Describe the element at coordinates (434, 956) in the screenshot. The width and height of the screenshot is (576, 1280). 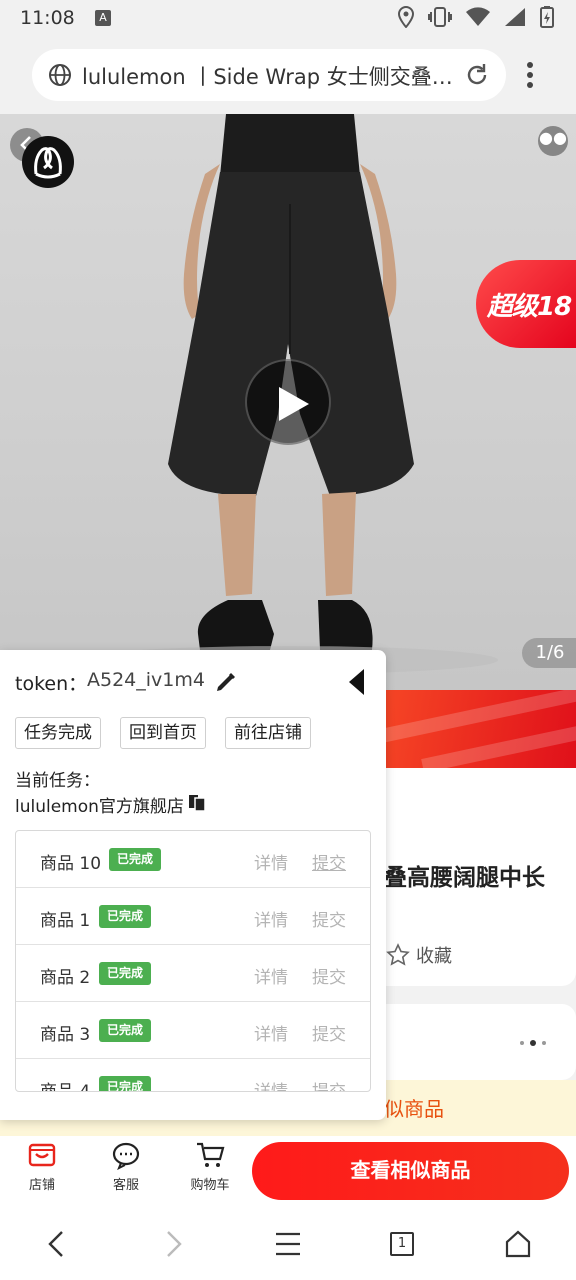
I see `favorite-label: 收藏` at that location.